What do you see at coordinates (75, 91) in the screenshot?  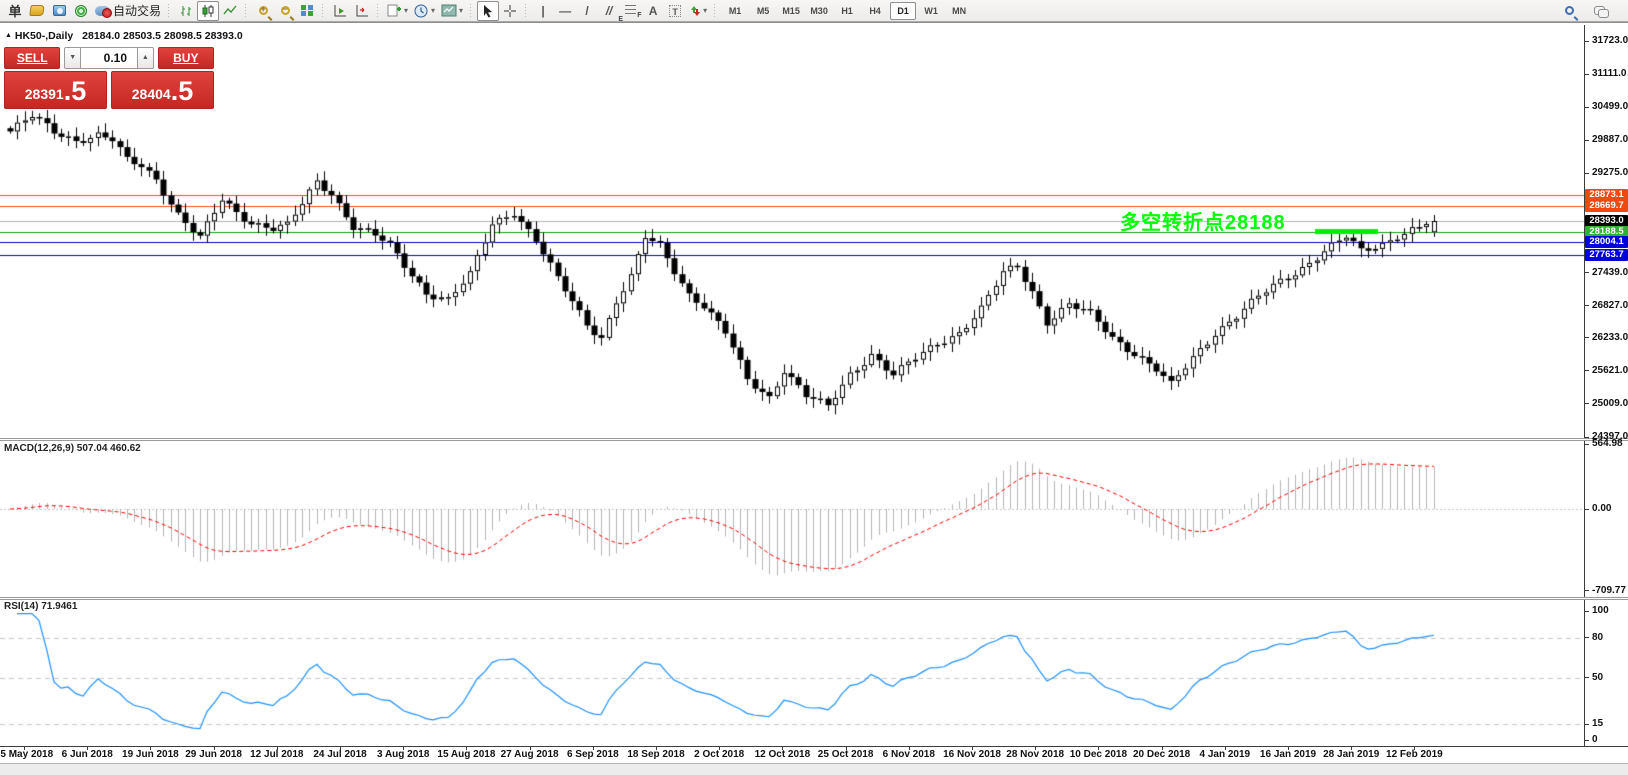 I see `sell-price-frac: .5` at bounding box center [75, 91].